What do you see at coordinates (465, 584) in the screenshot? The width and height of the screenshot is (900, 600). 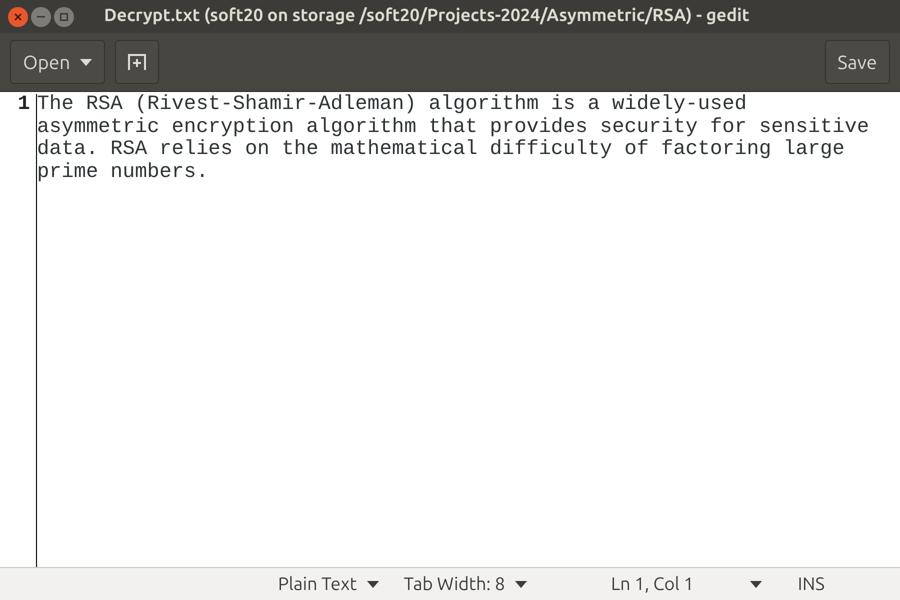 I see `tab-width-dropdown: Tab Width: 8` at bounding box center [465, 584].